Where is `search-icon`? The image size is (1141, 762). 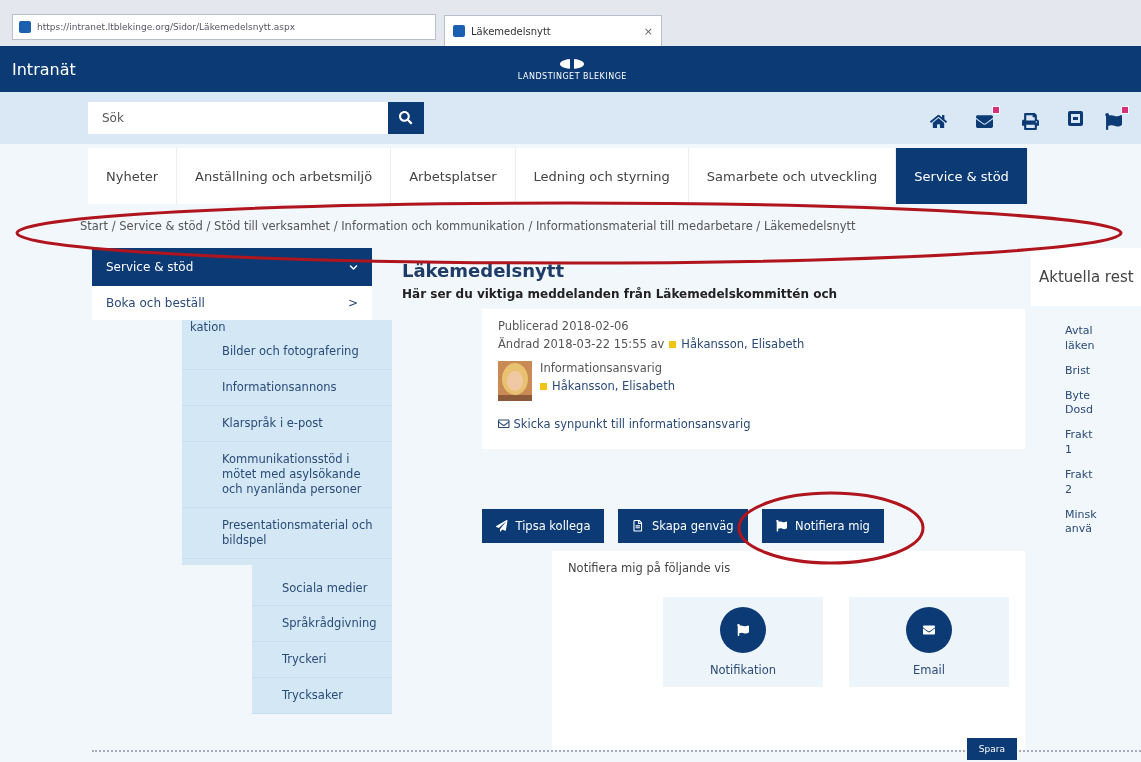
search-icon is located at coordinates (406, 118).